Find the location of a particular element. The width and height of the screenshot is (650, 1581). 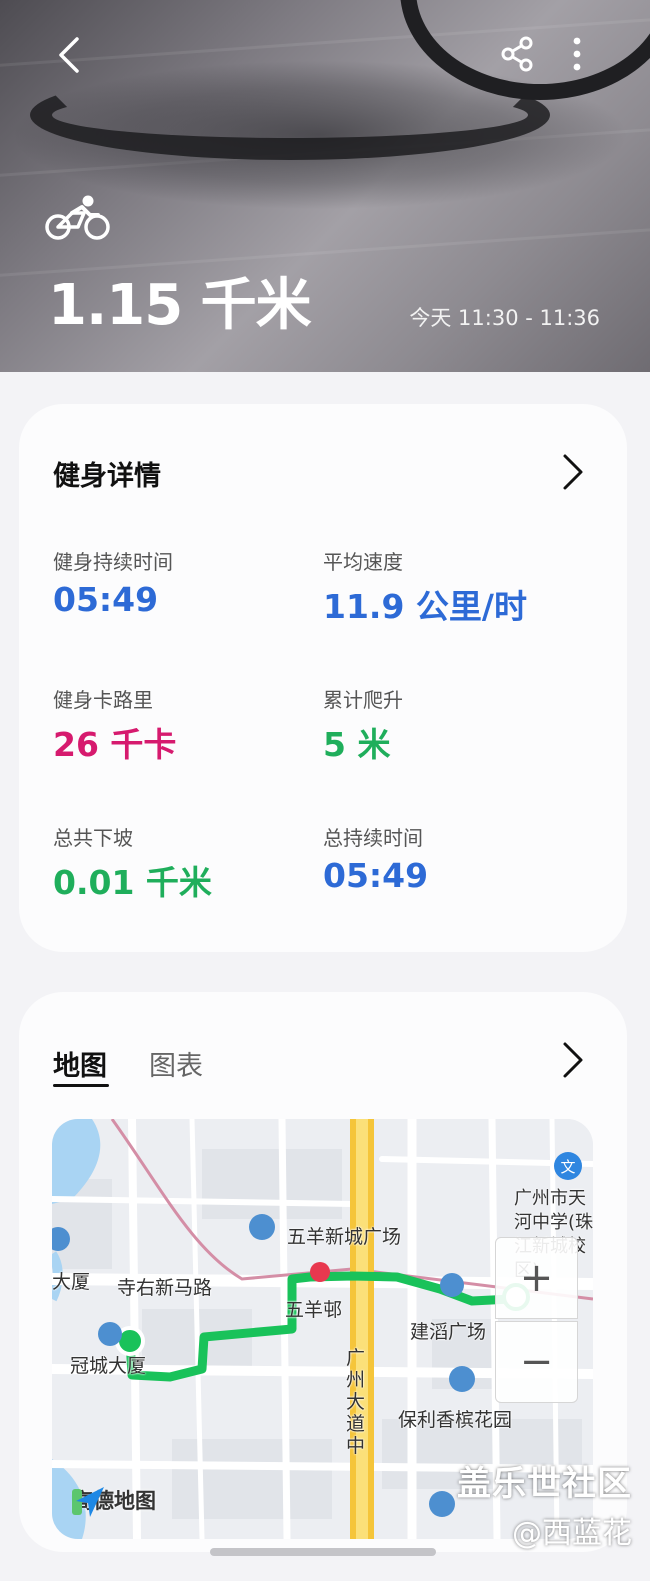

stat-value-duration: 05:49 is located at coordinates (106, 599).